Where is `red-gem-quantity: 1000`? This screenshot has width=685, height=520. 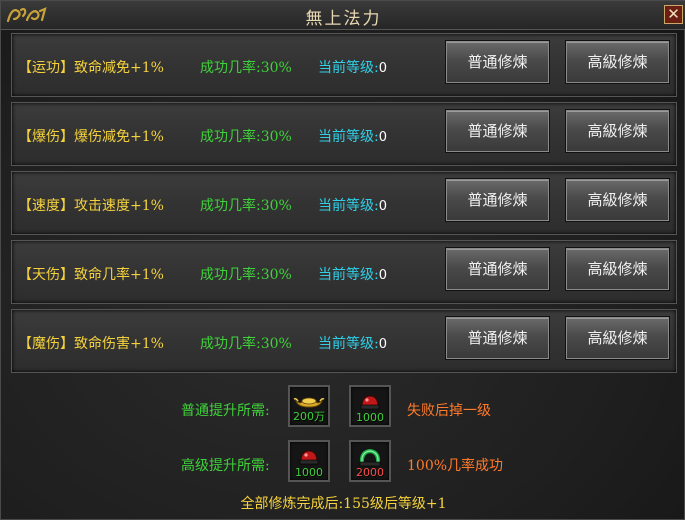 red-gem-quantity: 1000 is located at coordinates (370, 417).